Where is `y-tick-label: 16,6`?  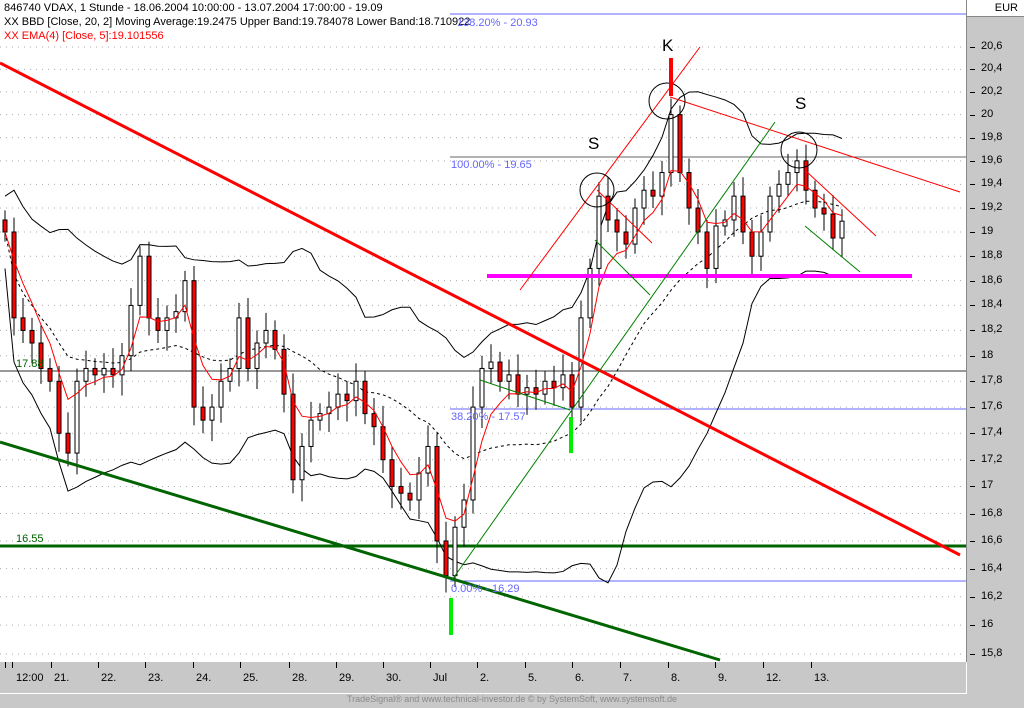 y-tick-label: 16,6 is located at coordinates (992, 539).